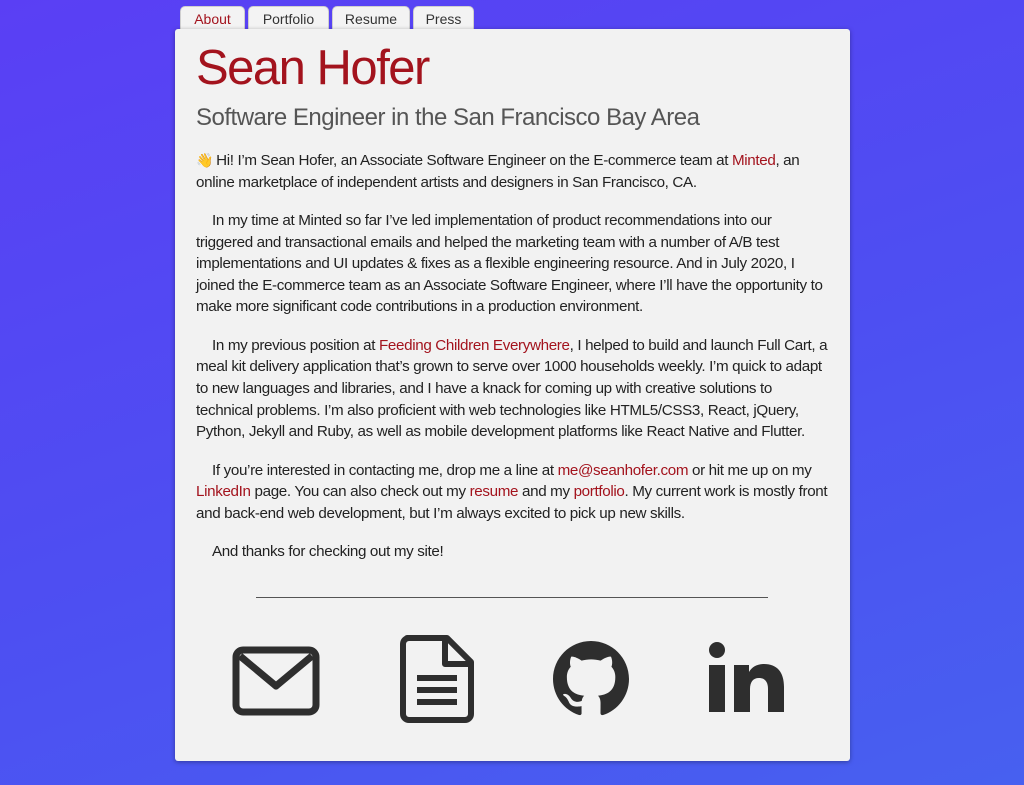  What do you see at coordinates (223, 491) in the screenshot?
I see `linkedin-link: LinkedIn` at bounding box center [223, 491].